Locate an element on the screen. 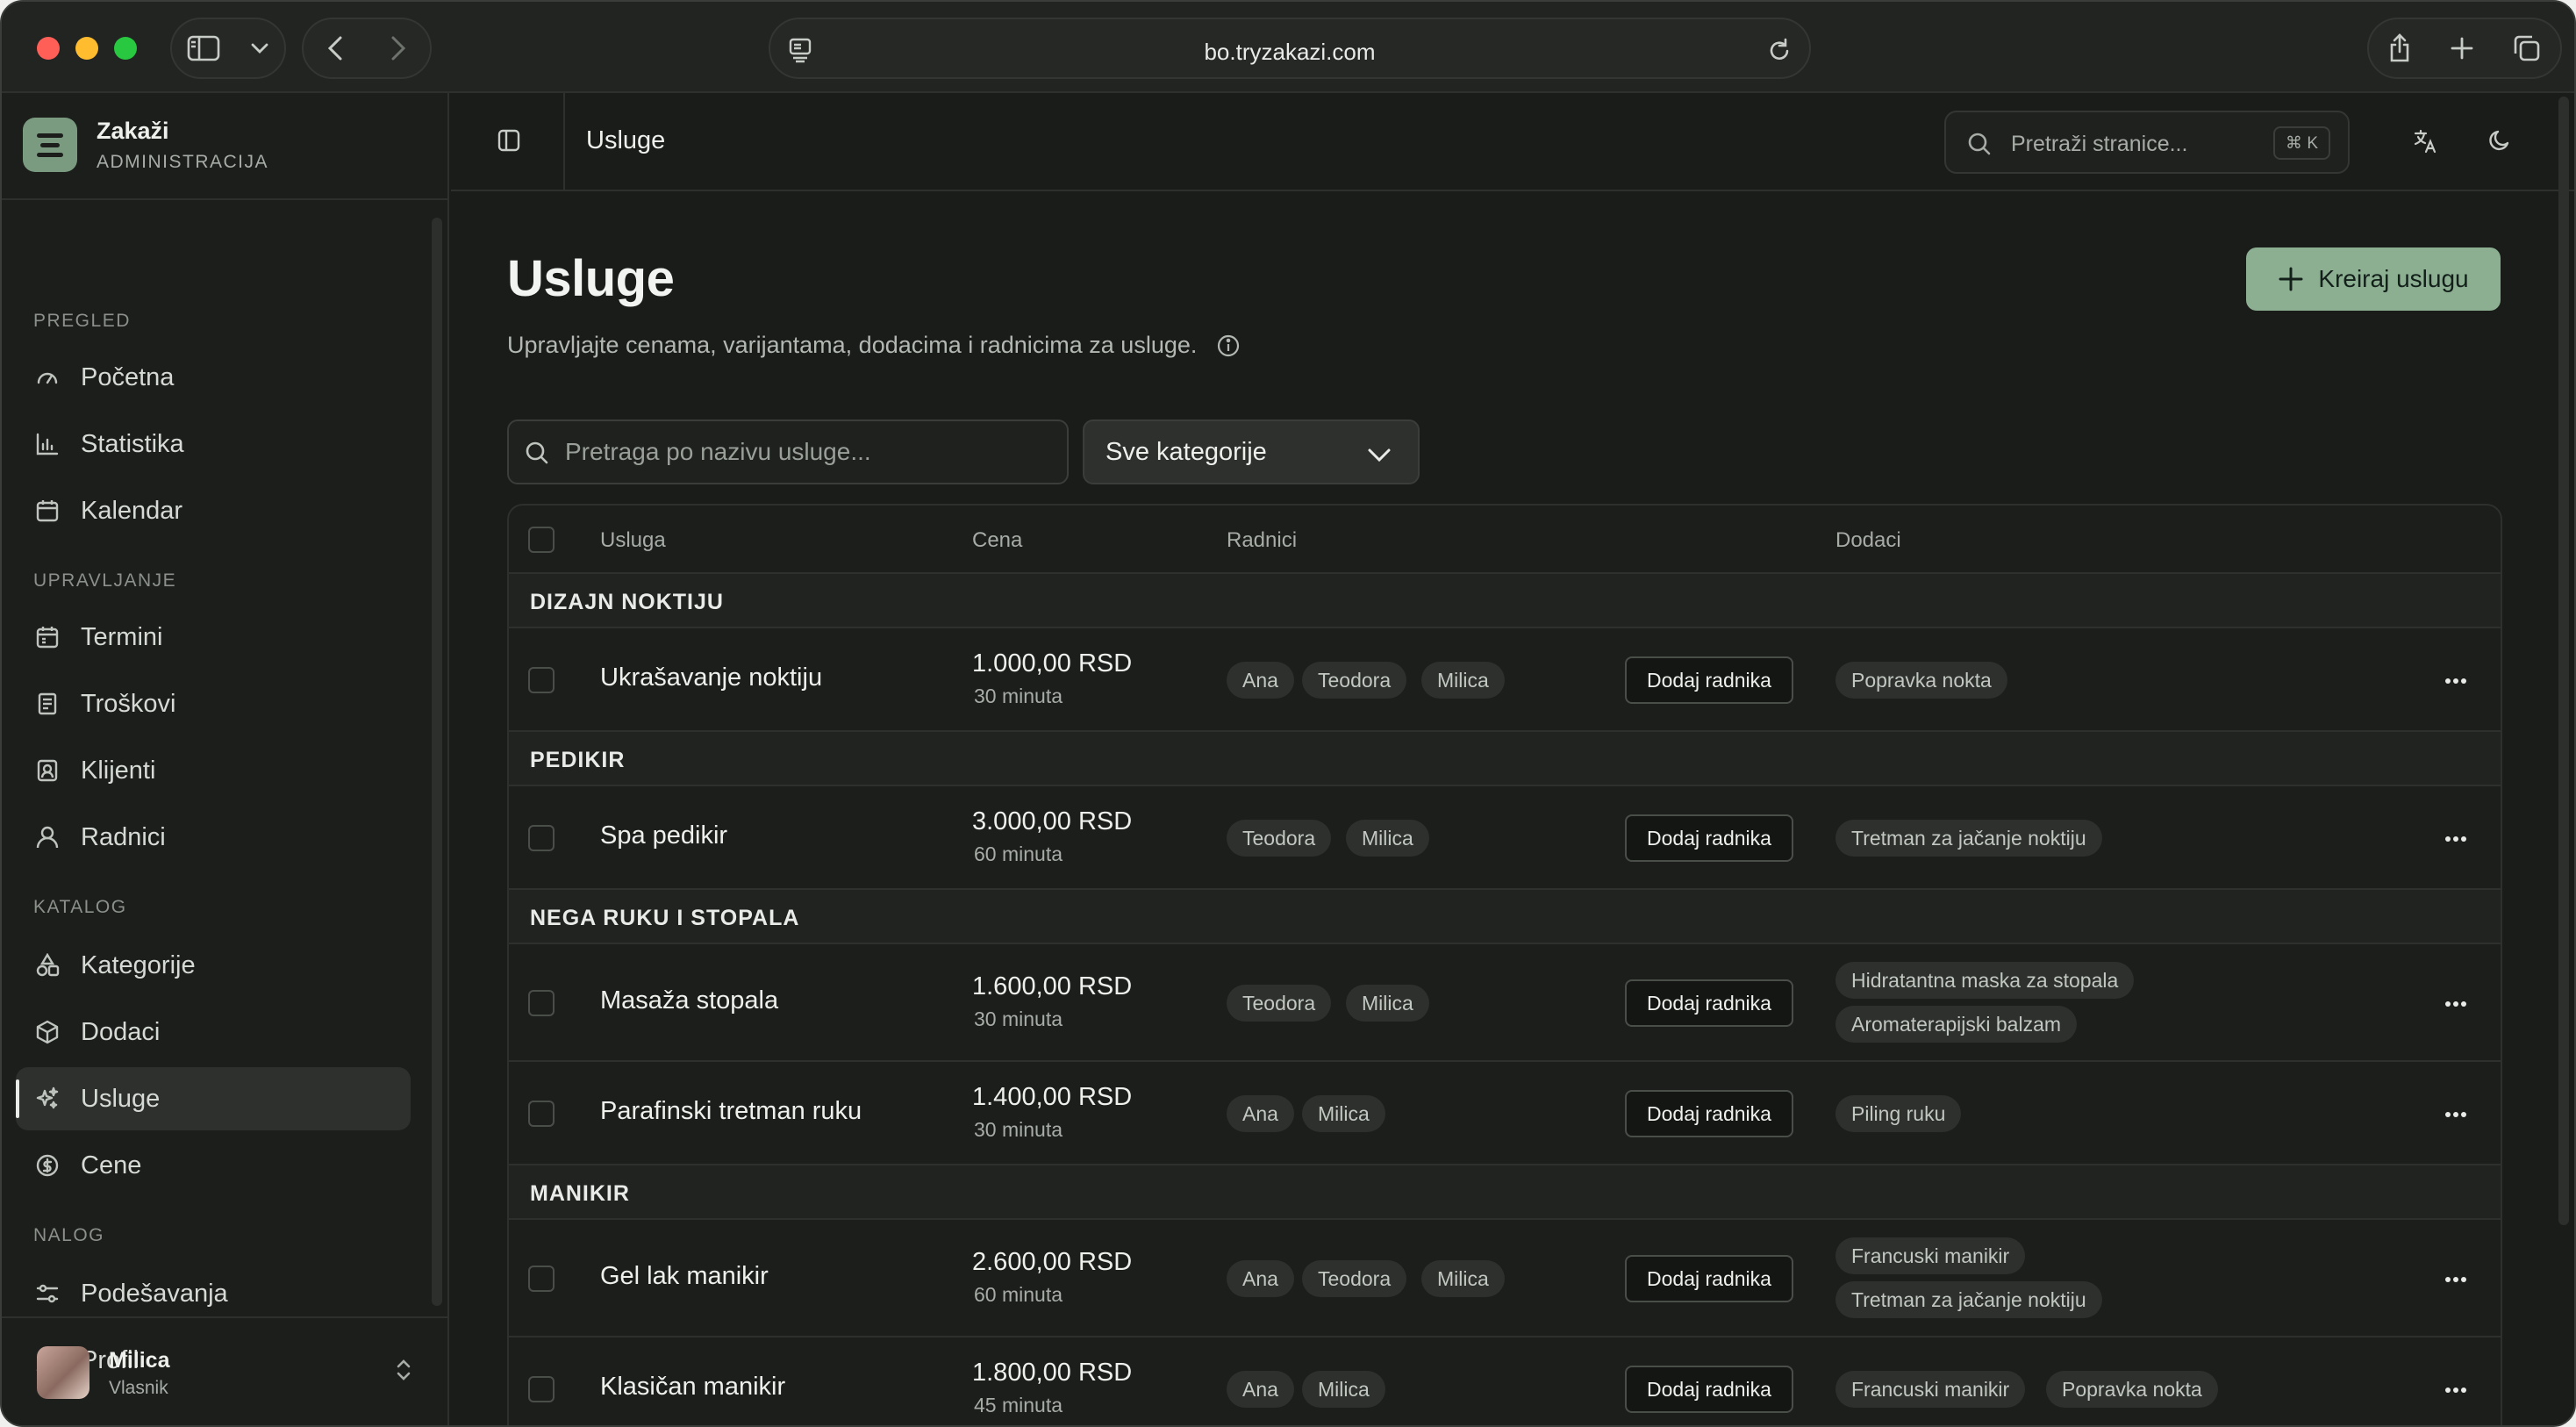 Image resolution: width=2576 pixels, height=1427 pixels. user-name: Milica is located at coordinates (139, 1360).